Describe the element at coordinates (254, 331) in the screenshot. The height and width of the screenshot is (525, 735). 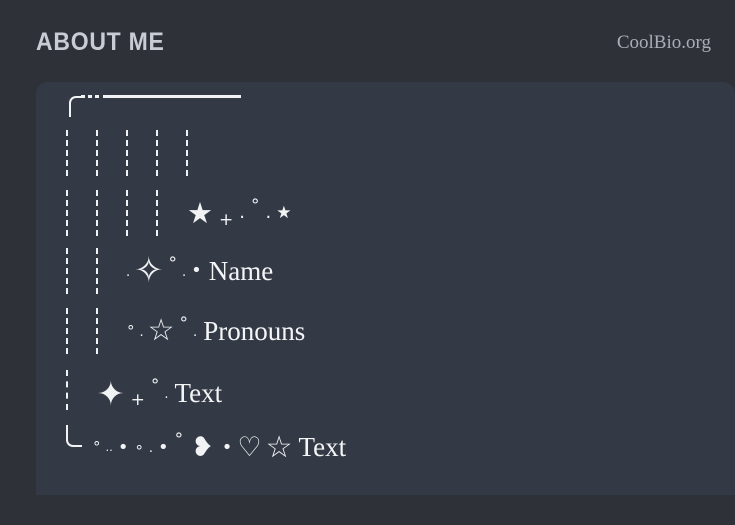
I see `bio-field-pronouns: Pronouns` at that location.